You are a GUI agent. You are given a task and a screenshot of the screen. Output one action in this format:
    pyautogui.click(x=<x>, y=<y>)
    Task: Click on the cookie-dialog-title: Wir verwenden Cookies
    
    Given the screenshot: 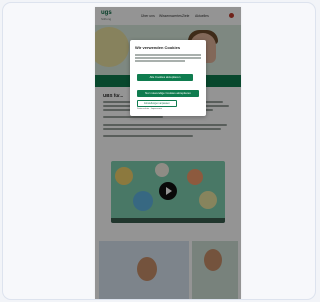 What is the action you would take?
    pyautogui.click(x=158, y=47)
    